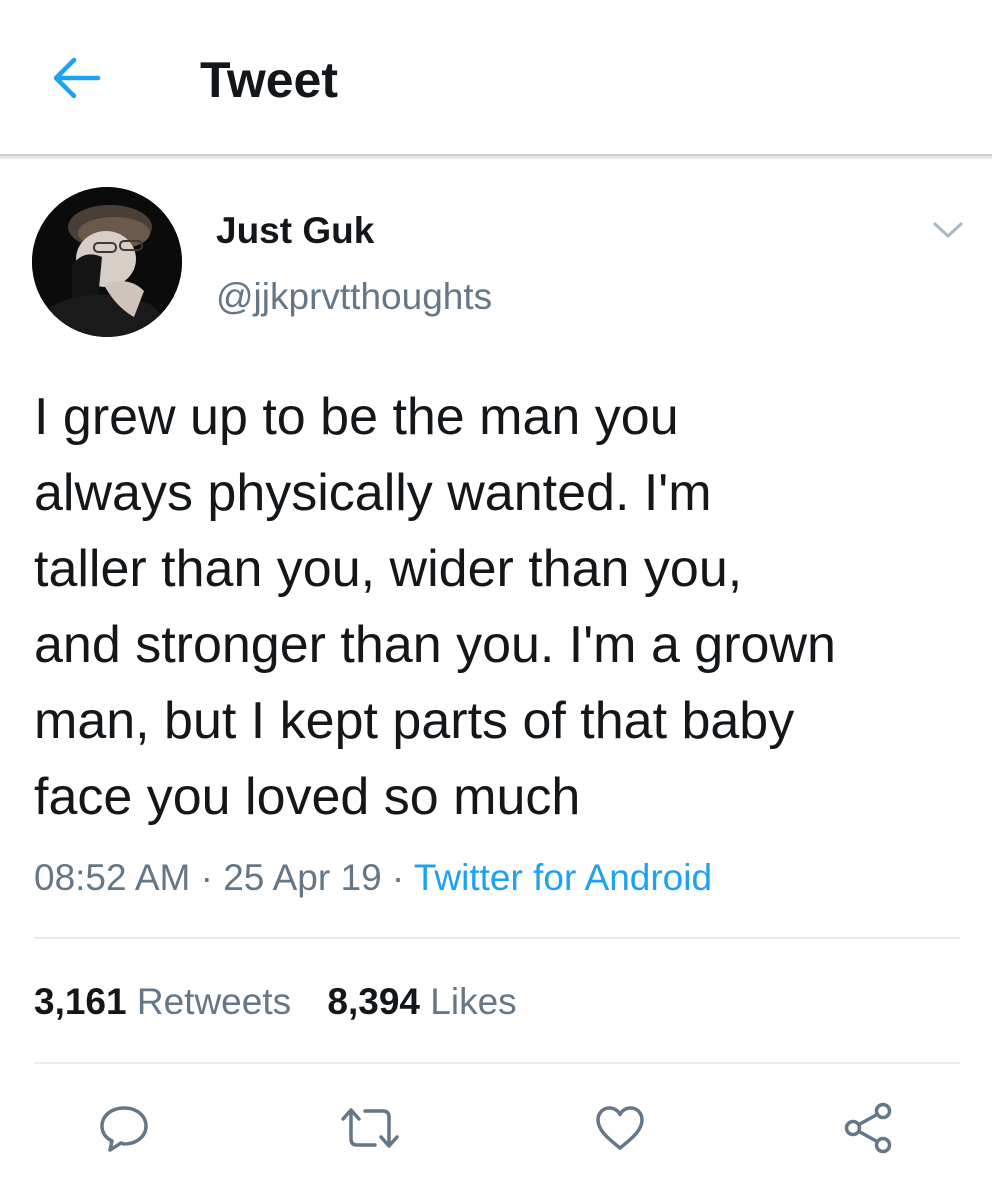 The image size is (992, 1200). Describe the element at coordinates (421, 1002) in the screenshot. I see `likes-stat: 8,394 Likes` at that location.